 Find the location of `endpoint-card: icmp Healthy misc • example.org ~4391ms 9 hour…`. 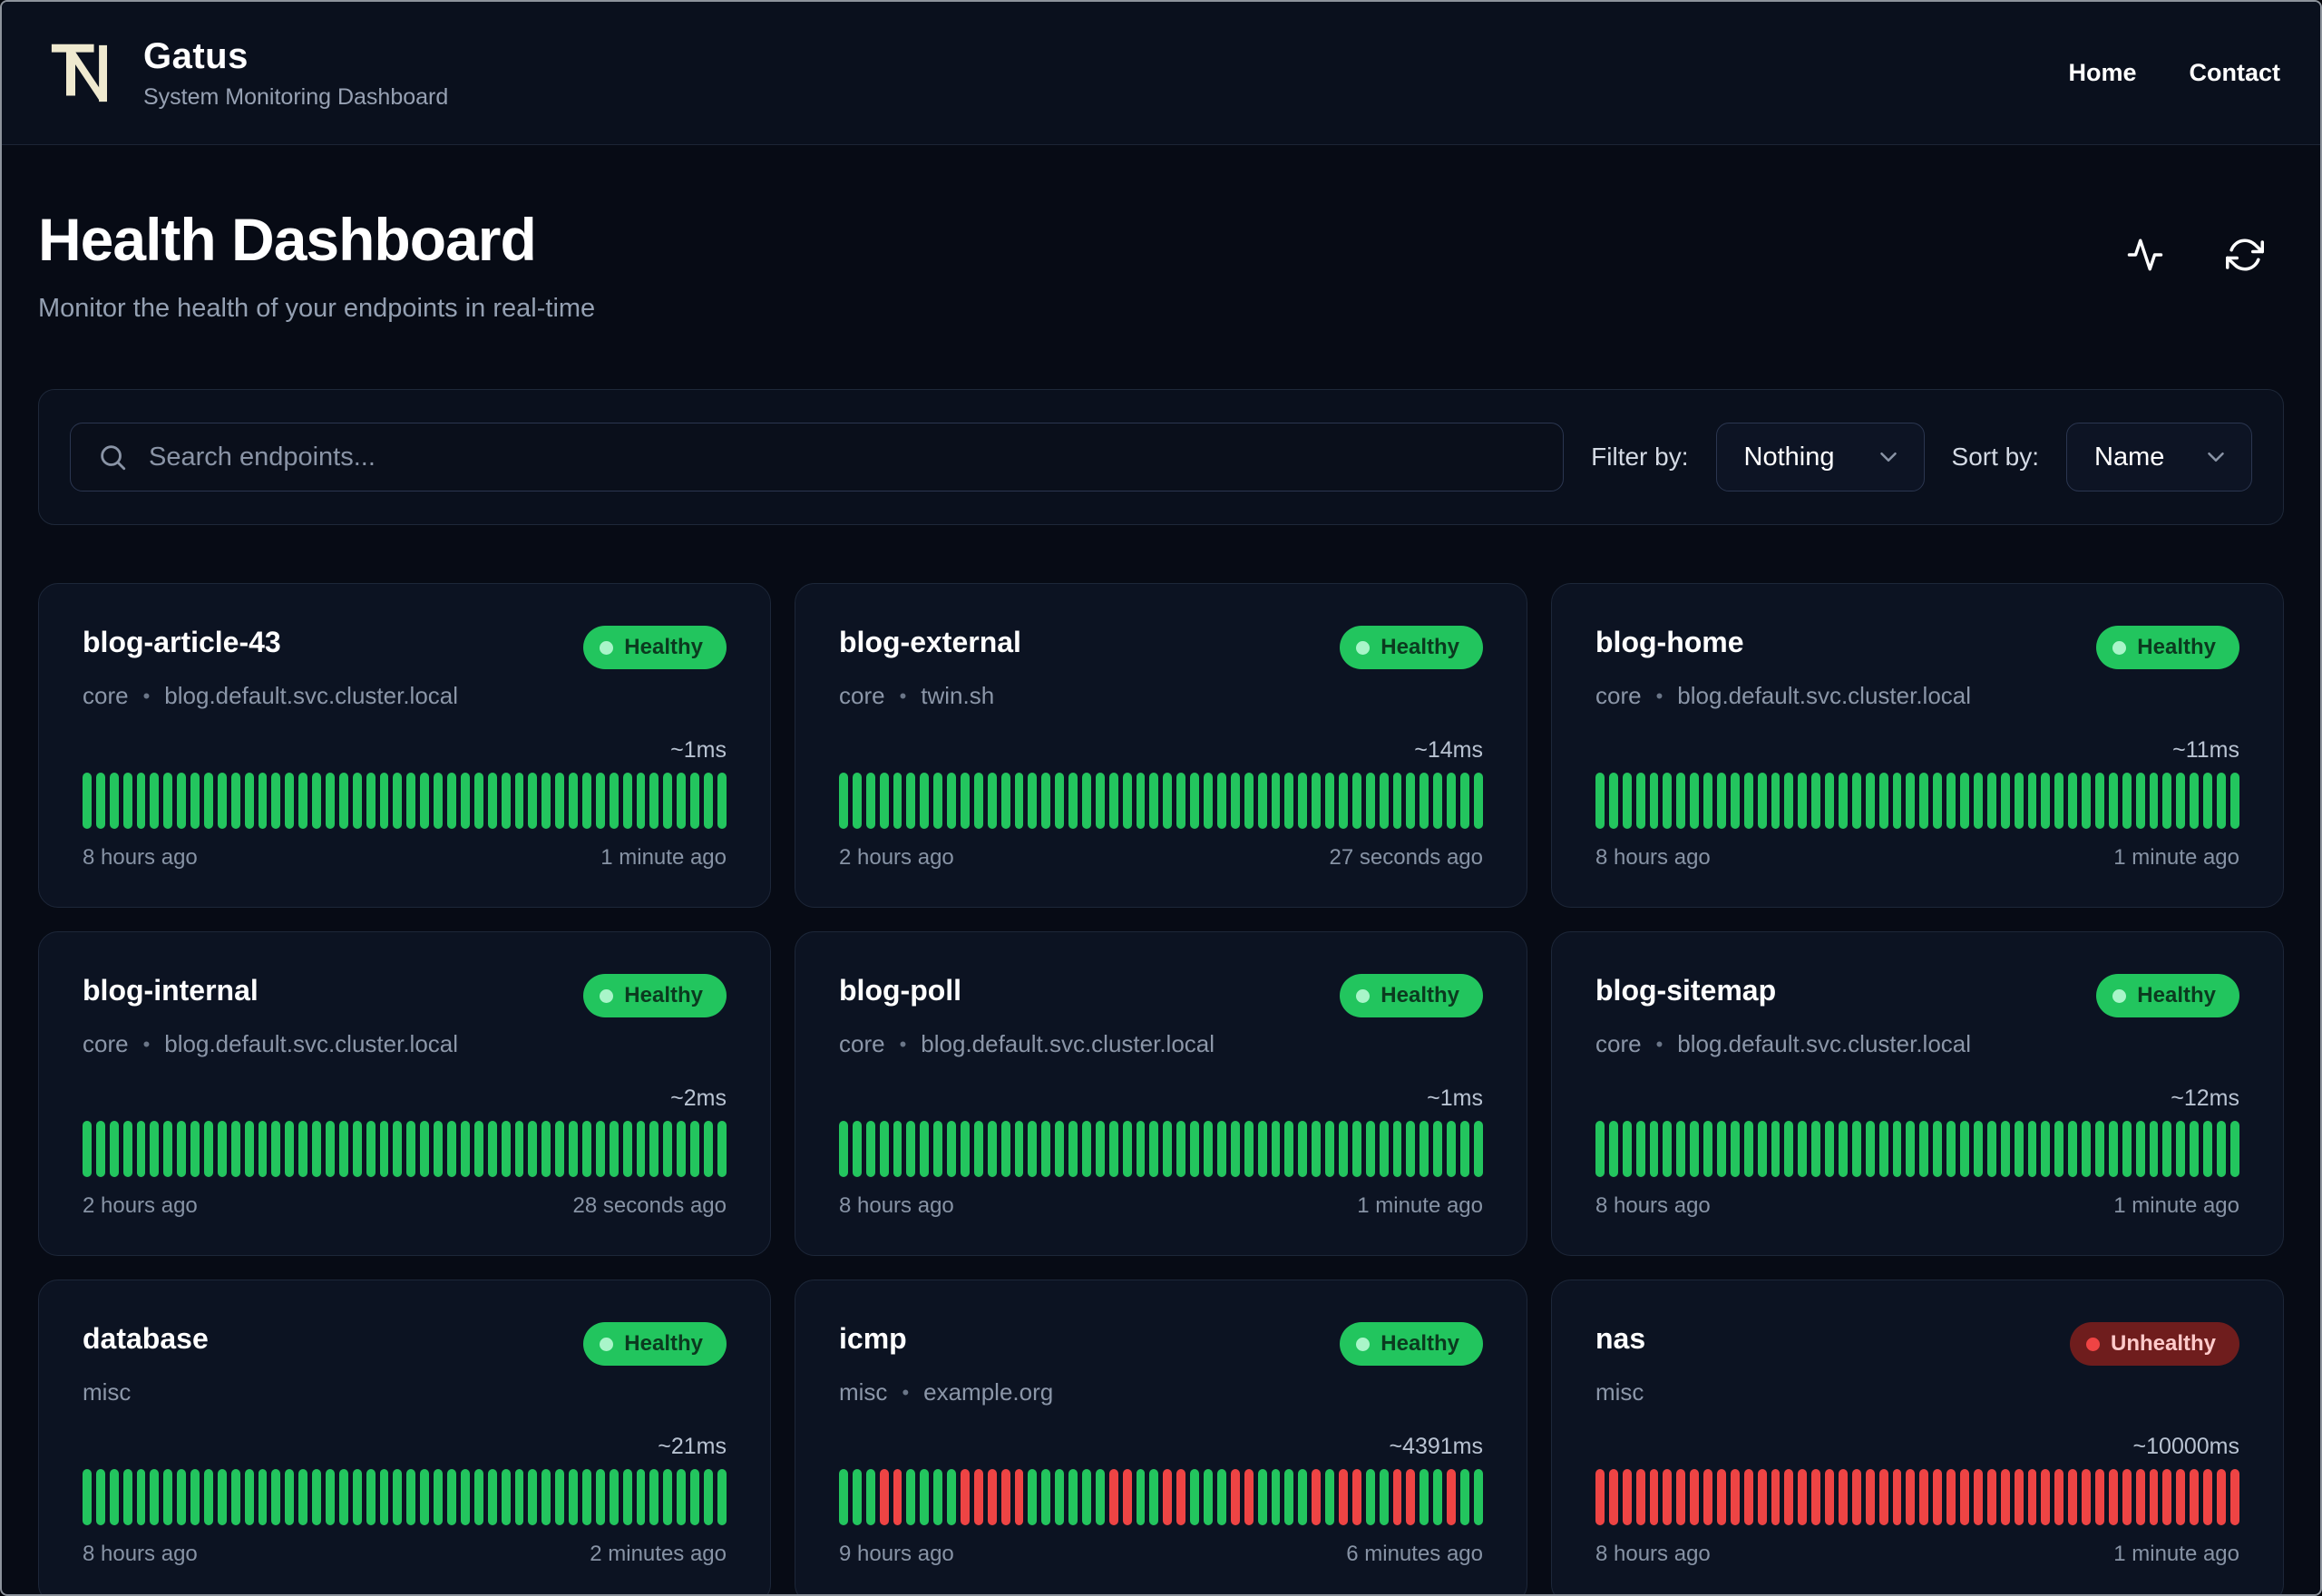

endpoint-card: icmp Healthy misc • example.org ~4391ms 9 hour… is located at coordinates (1161, 1437).